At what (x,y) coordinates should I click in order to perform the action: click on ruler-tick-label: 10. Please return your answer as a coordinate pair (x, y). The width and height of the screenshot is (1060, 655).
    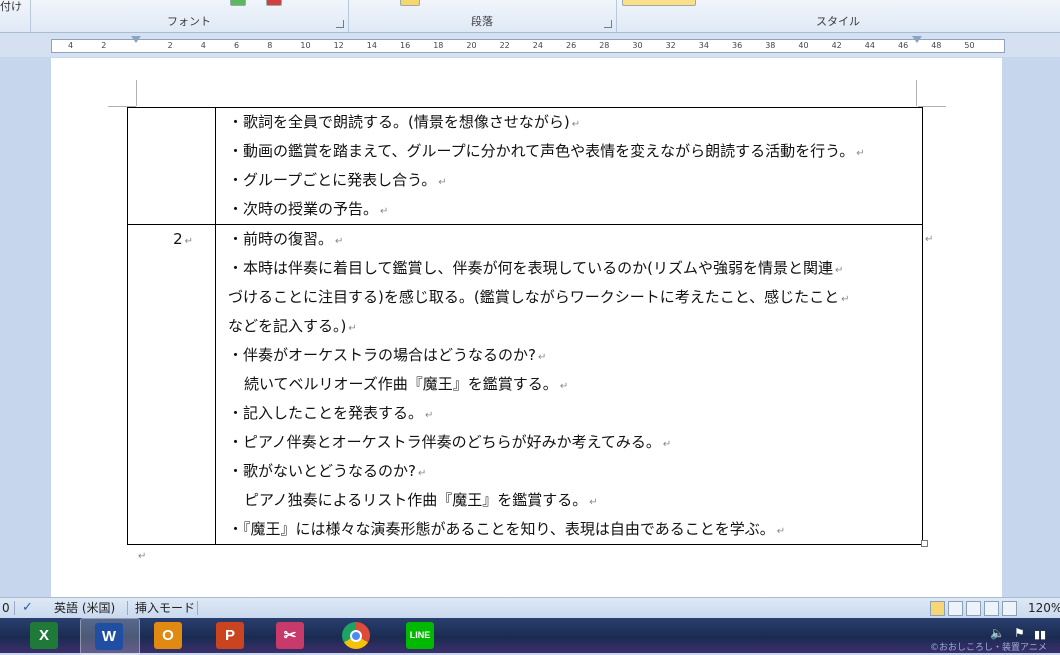
    Looking at the image, I should click on (305, 45).